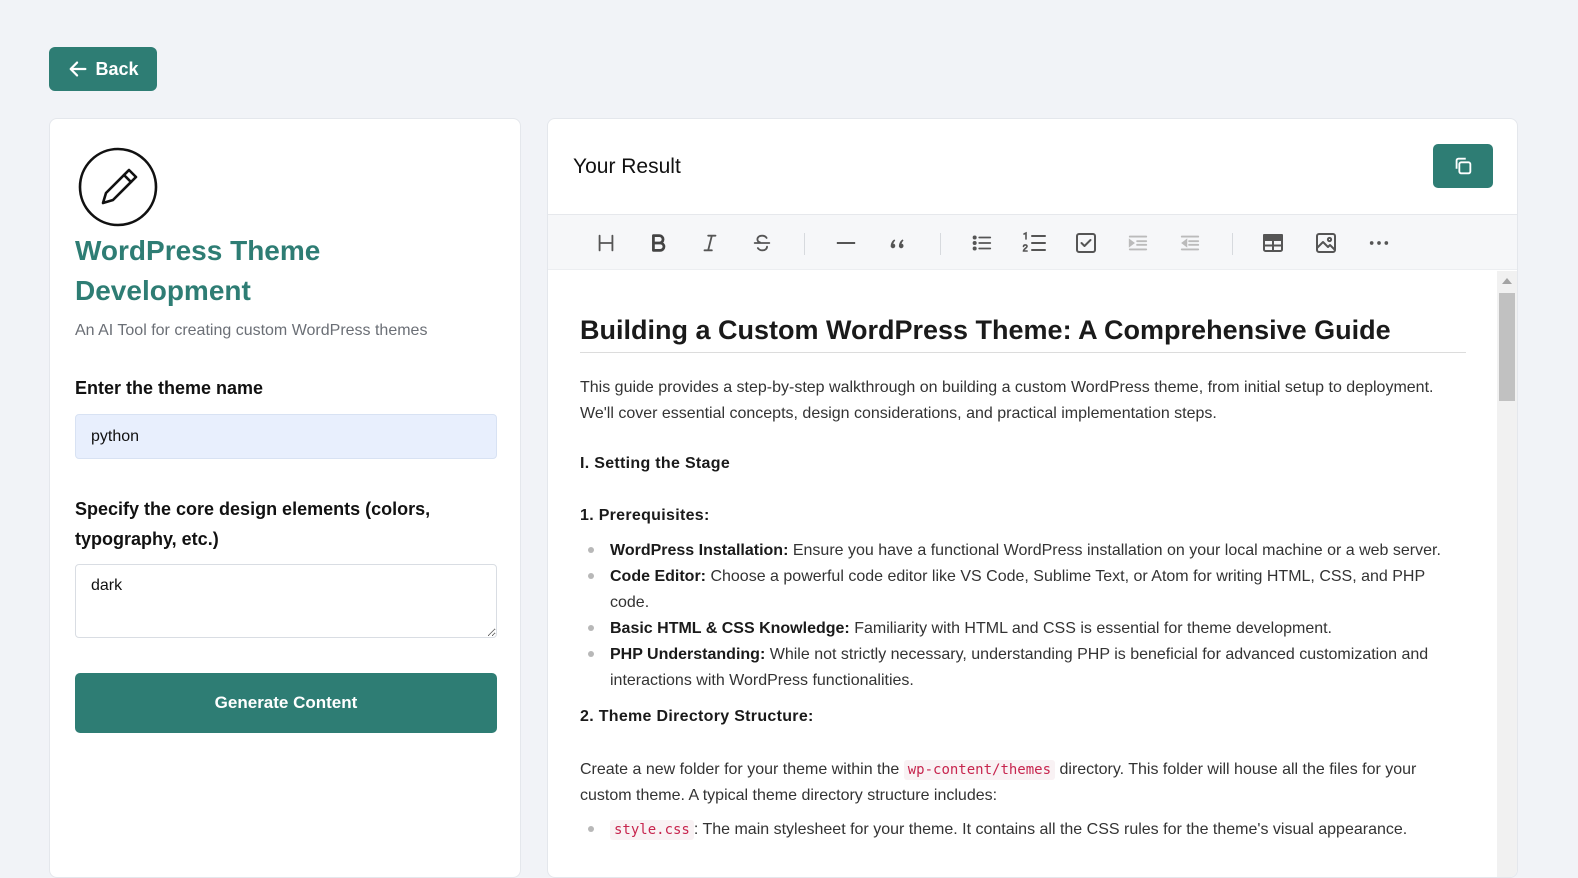  I want to click on copy-icon, so click(1463, 166).